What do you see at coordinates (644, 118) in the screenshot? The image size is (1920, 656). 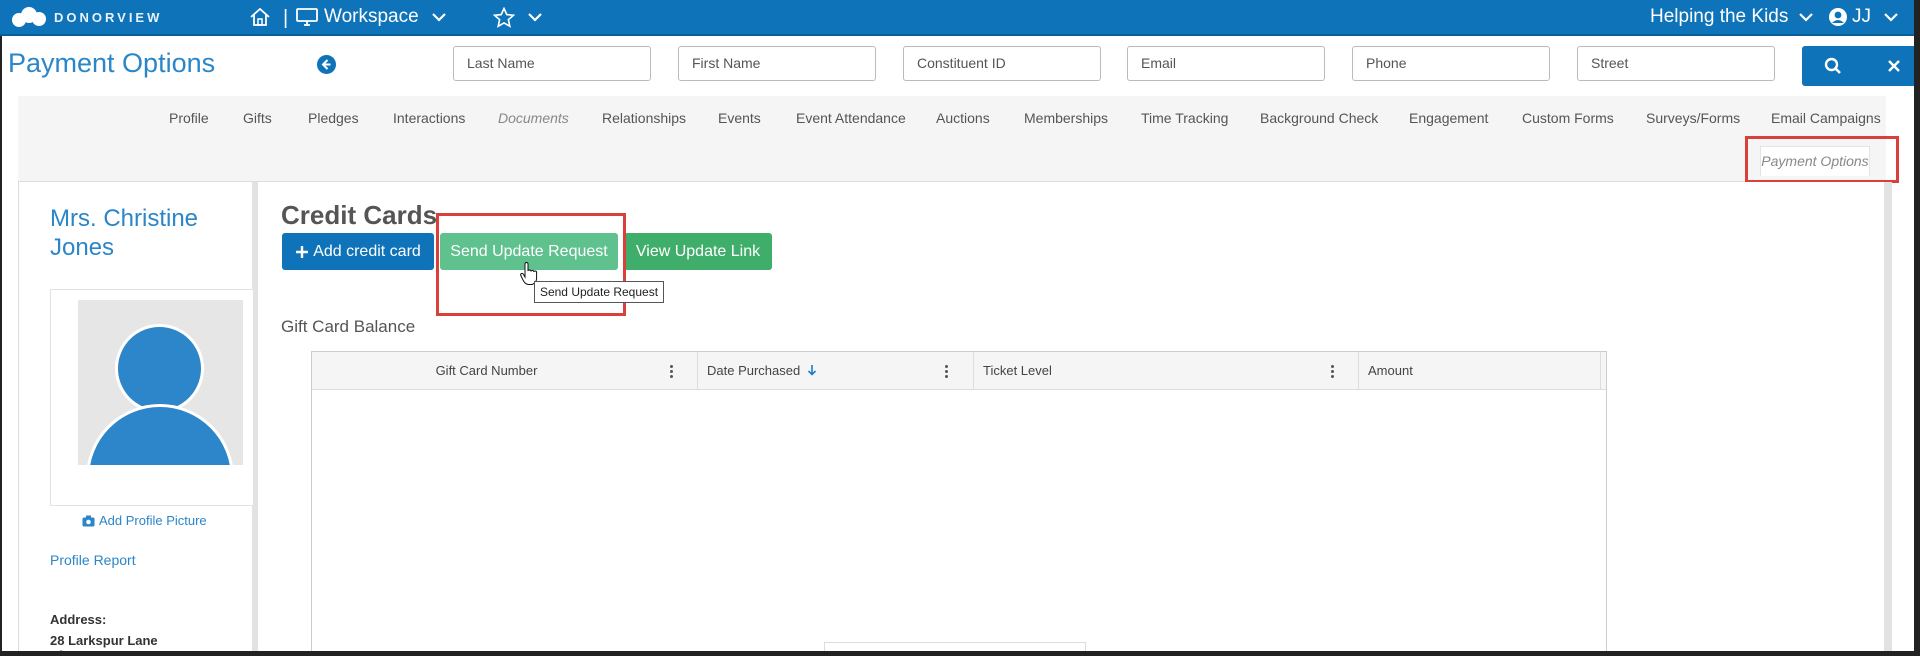 I see `tab-relationships: Relationships` at bounding box center [644, 118].